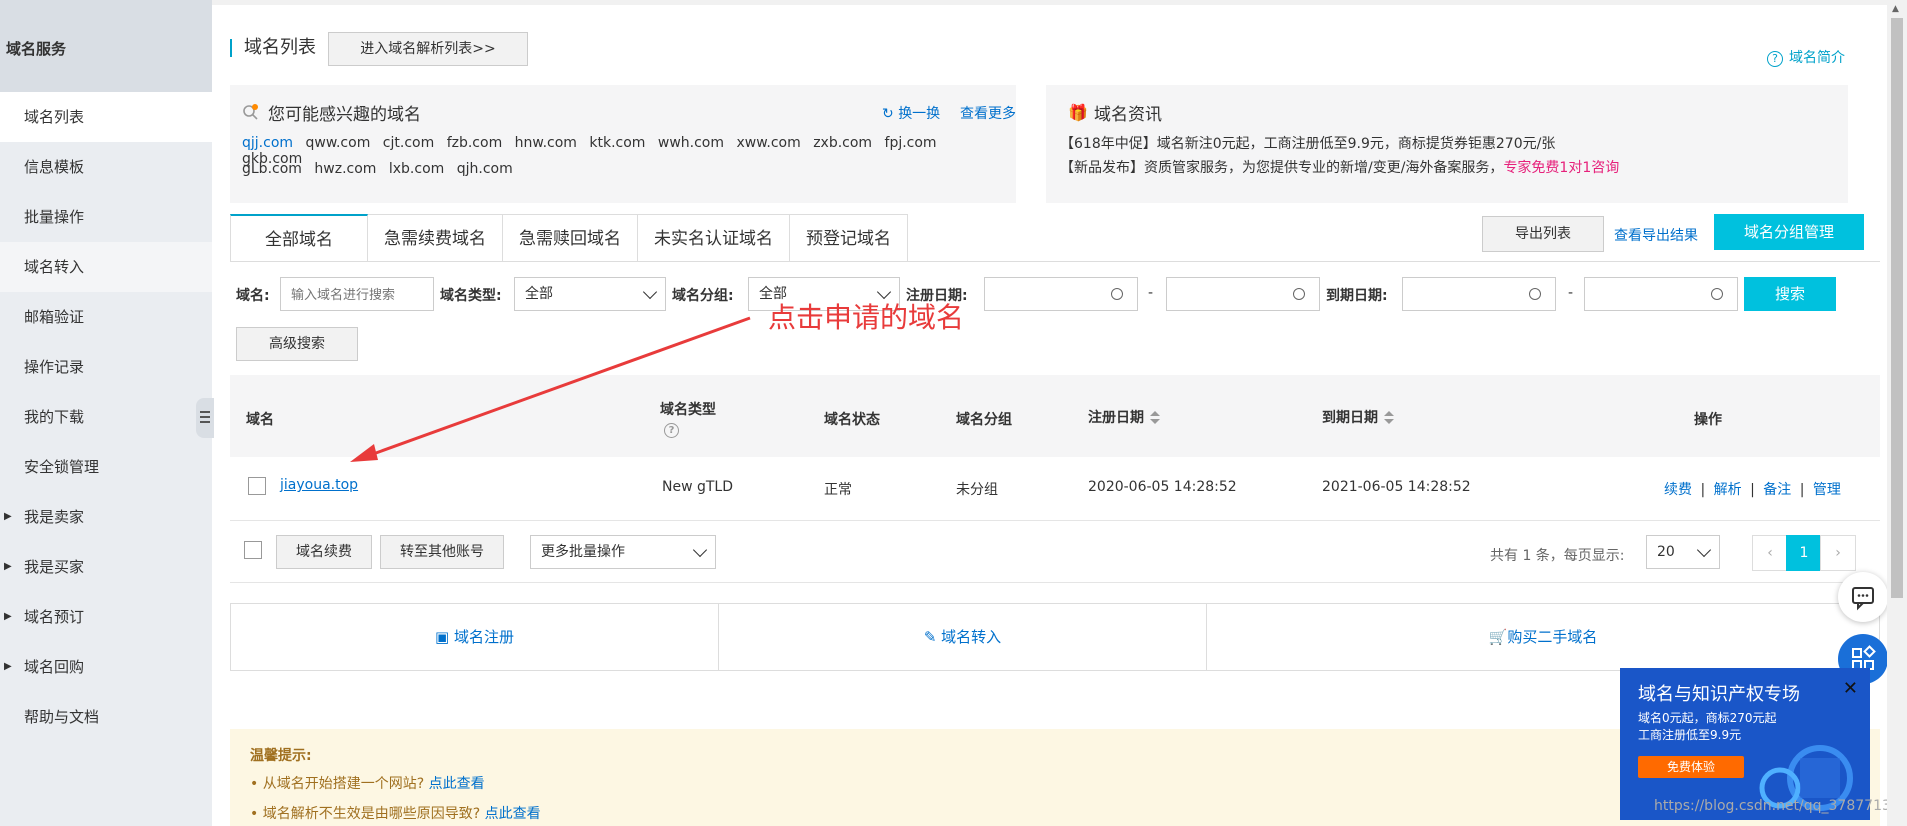 This screenshot has width=1907, height=826. Describe the element at coordinates (408, 143) in the screenshot. I see `domain-suggestion: cjt.com` at that location.